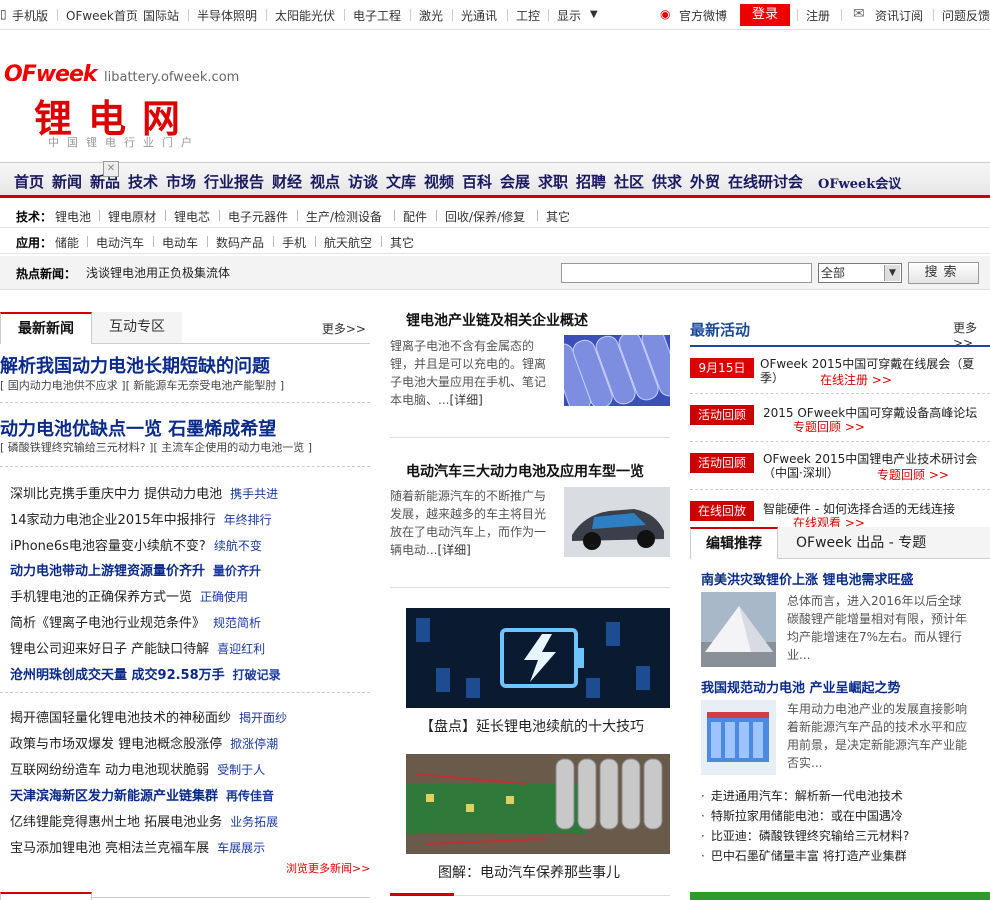 The width and height of the screenshot is (990, 900). What do you see at coordinates (529, 872) in the screenshot?
I see `photo-caption: 图解：电动汽车保养那些事儿` at bounding box center [529, 872].